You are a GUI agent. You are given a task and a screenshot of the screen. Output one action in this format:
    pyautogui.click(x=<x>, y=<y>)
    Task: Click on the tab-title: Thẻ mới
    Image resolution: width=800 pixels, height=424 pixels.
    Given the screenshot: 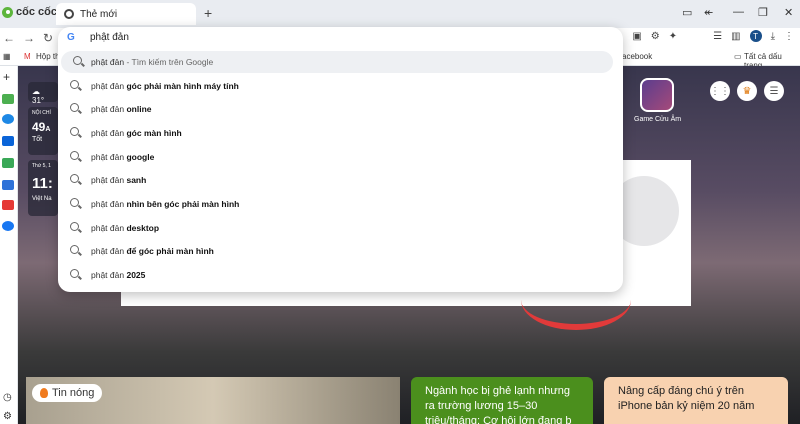 What is the action you would take?
    pyautogui.click(x=99, y=14)
    